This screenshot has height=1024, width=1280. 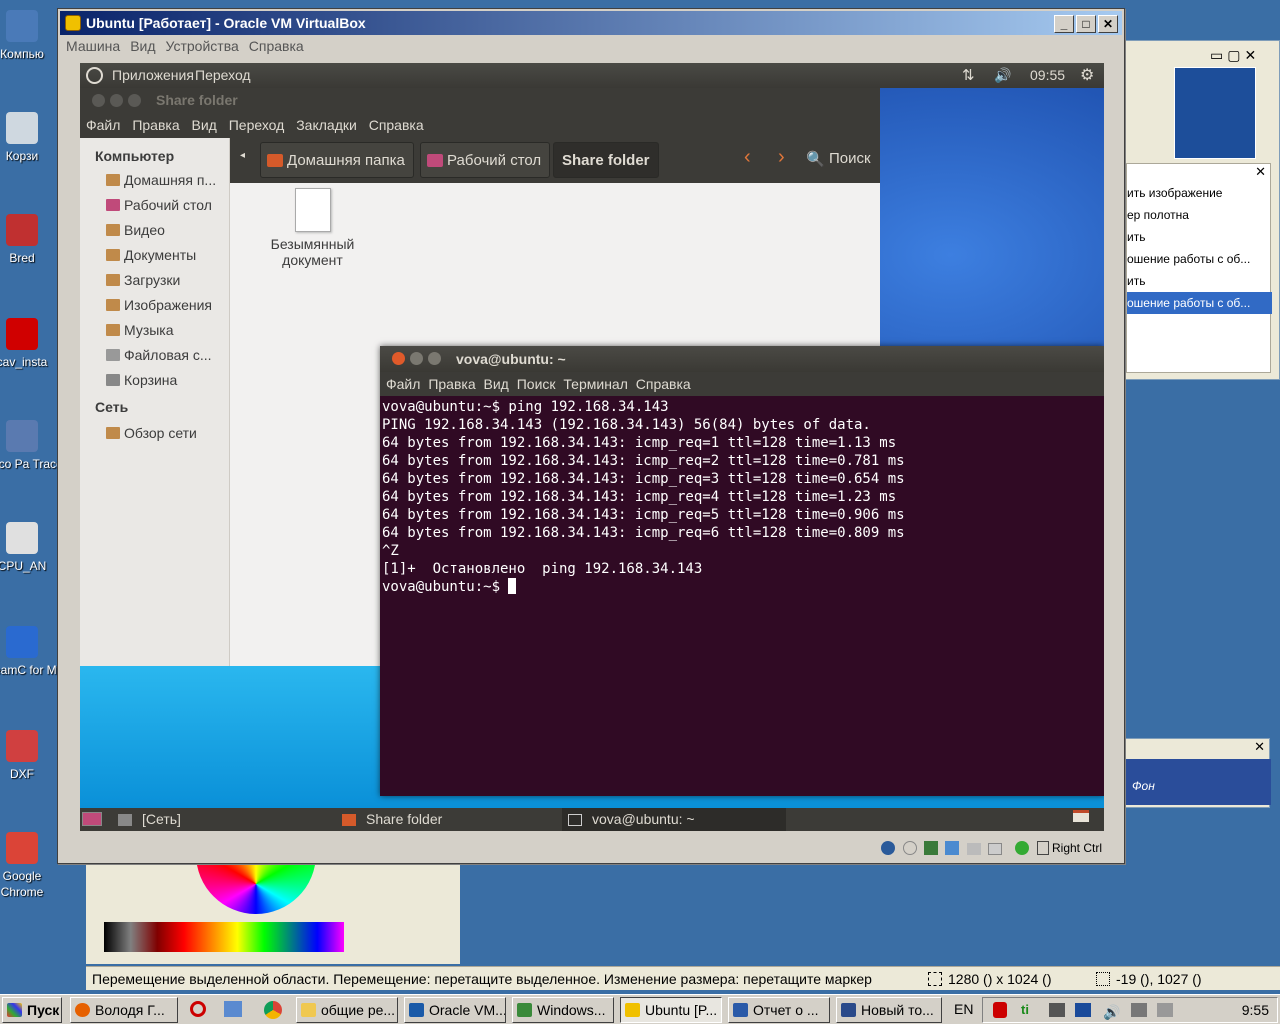 What do you see at coordinates (154, 255) in the screenshot?
I see `sidebar-item-documents: Документы` at bounding box center [154, 255].